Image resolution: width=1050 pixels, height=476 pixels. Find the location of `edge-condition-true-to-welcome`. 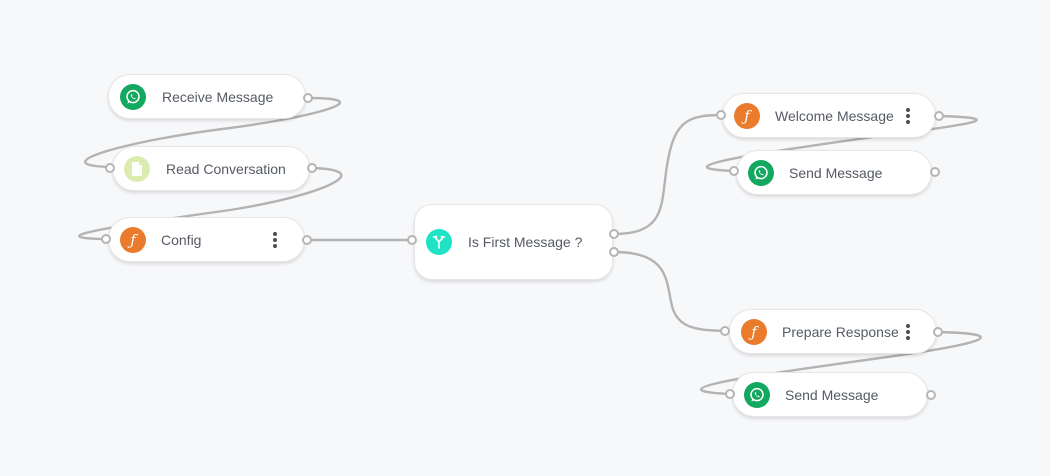

edge-condition-true-to-welcome is located at coordinates (668, 174).